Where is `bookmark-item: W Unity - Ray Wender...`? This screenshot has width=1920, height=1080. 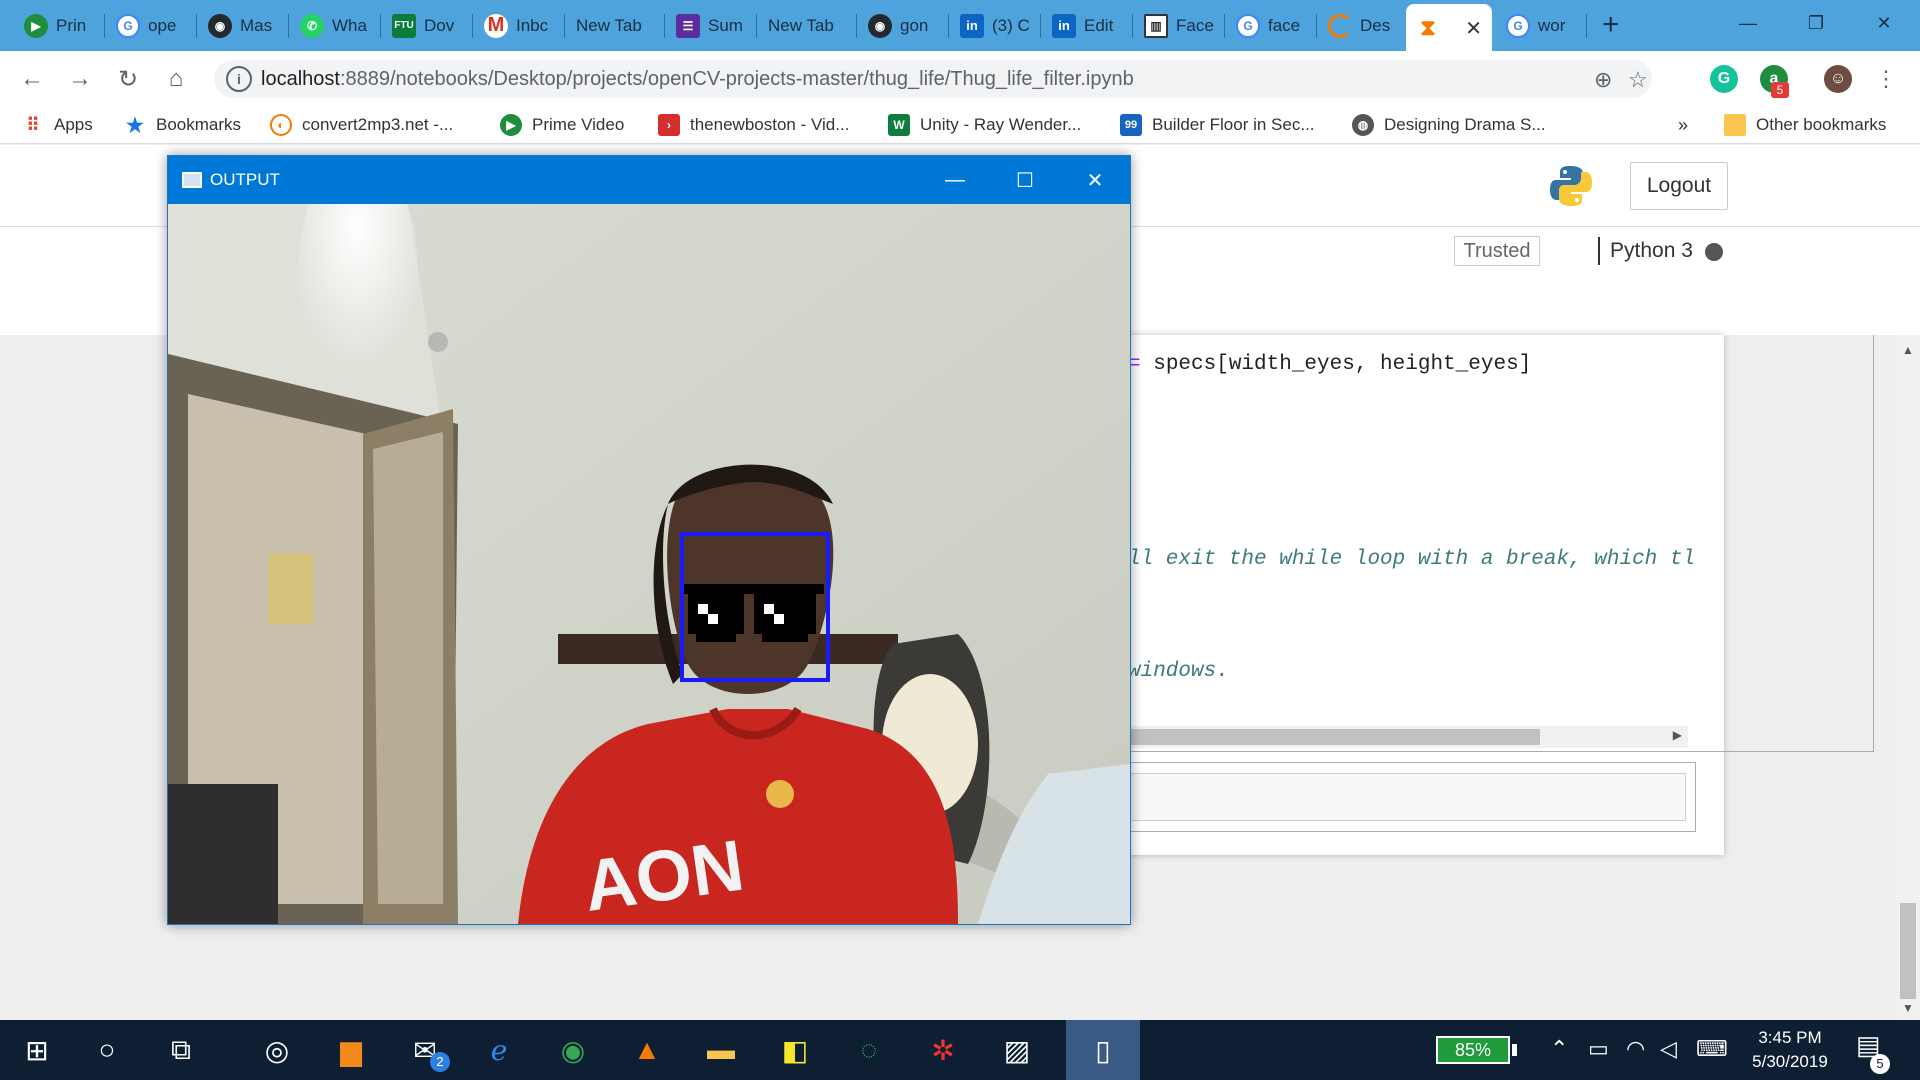 bookmark-item: W Unity - Ray Wender... is located at coordinates (984, 125).